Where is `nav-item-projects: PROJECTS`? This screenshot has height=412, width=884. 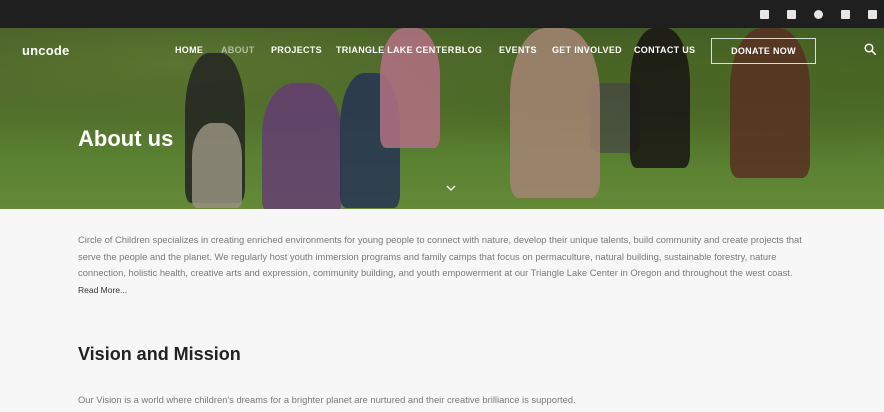 nav-item-projects: PROJECTS is located at coordinates (296, 50).